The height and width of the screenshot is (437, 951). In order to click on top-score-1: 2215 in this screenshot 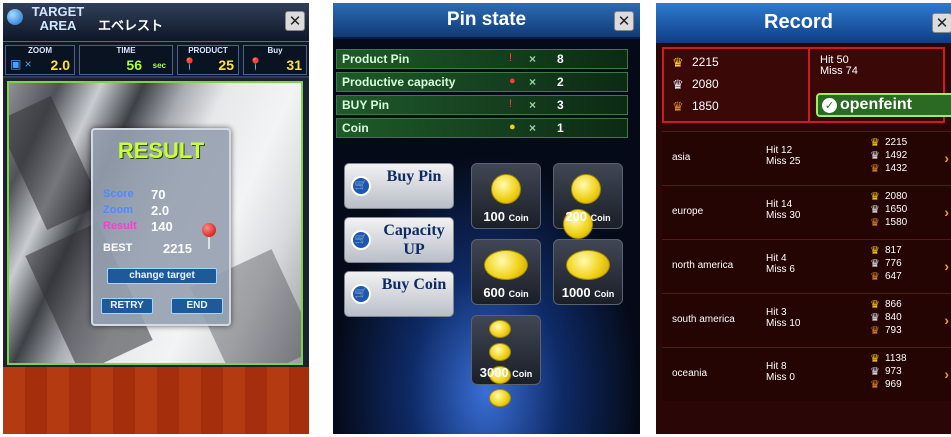, I will do `click(705, 62)`.